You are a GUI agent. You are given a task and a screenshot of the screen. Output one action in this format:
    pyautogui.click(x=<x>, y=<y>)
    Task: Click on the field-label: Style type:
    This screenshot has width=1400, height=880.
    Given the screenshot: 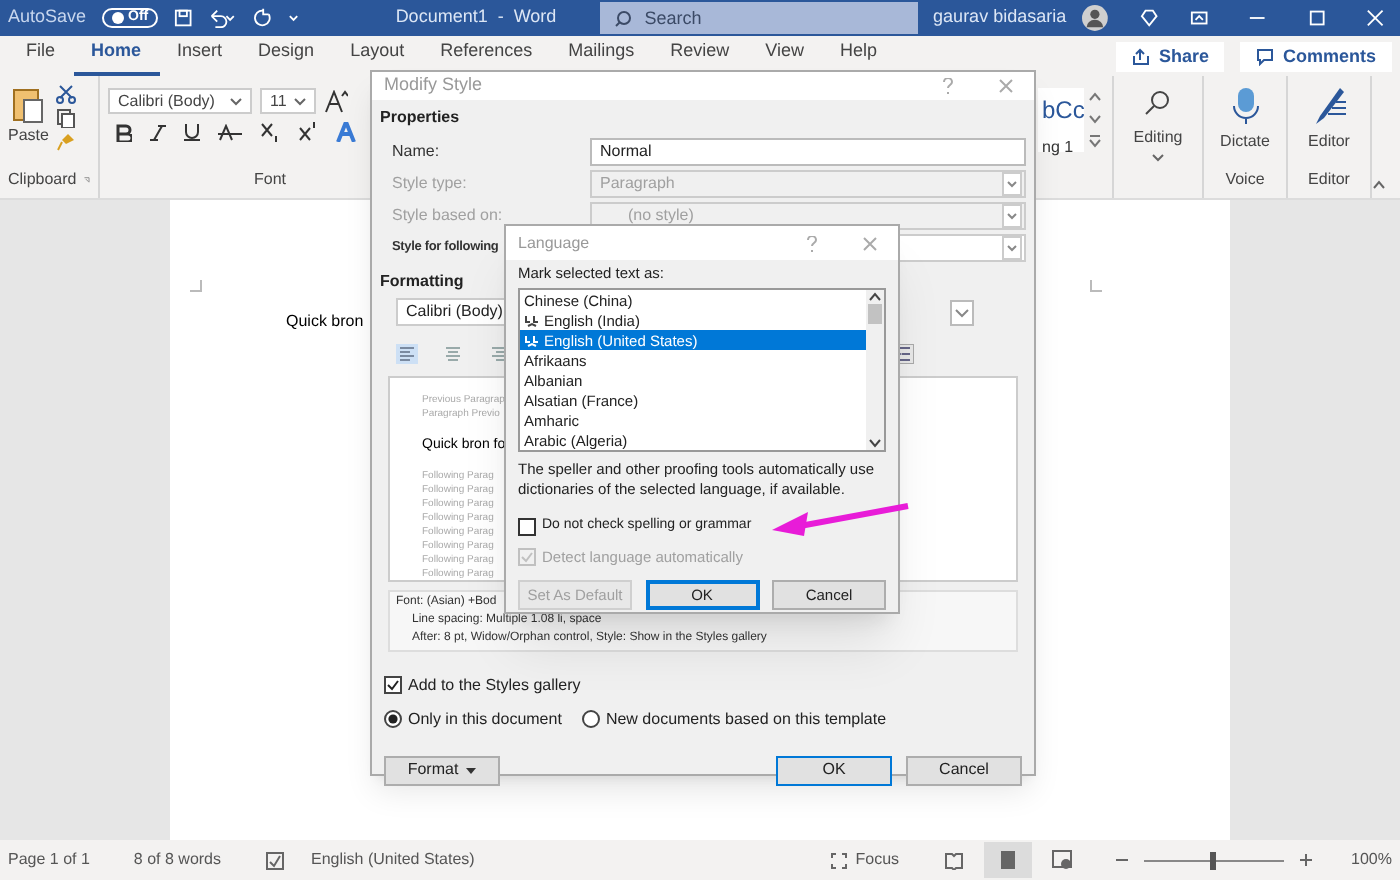 What is the action you would take?
    pyautogui.click(x=429, y=183)
    